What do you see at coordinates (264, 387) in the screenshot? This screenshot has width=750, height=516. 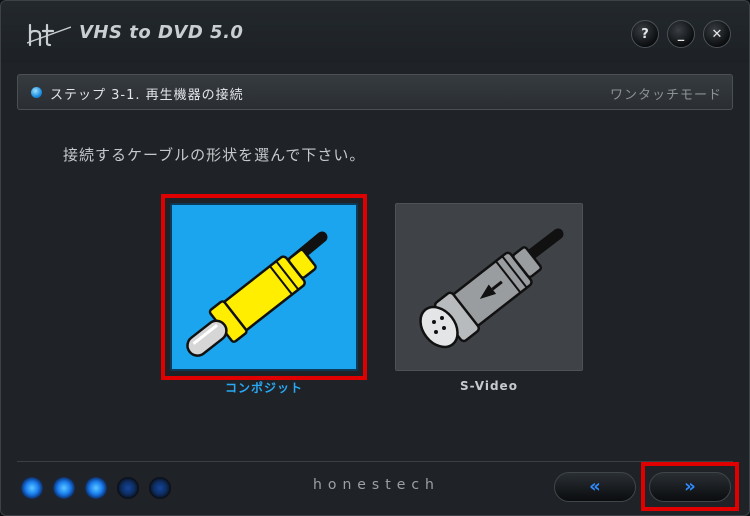 I see `option-label-composite: コンポジット` at bounding box center [264, 387].